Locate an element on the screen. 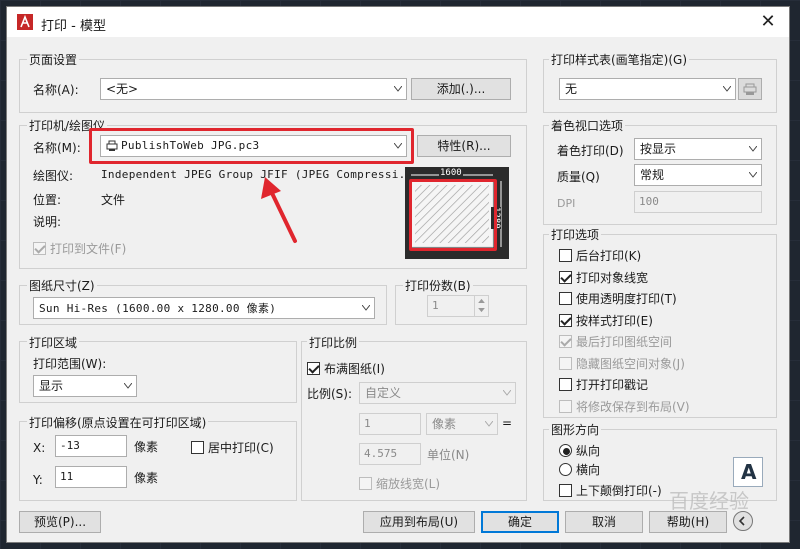  plot-option-checkbox: 后台打印(K) is located at coordinates (600, 255).